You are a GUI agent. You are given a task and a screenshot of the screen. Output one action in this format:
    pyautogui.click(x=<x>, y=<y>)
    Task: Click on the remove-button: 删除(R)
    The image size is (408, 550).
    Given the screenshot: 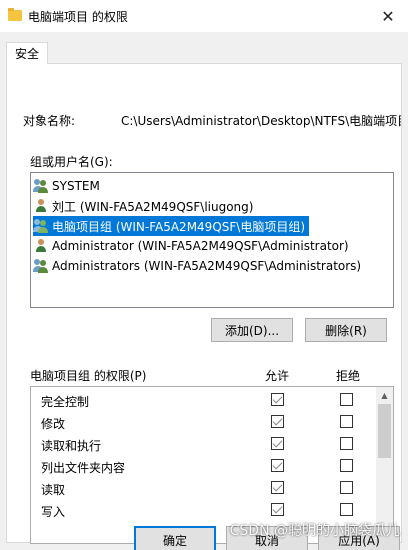 What is the action you would take?
    pyautogui.click(x=346, y=330)
    